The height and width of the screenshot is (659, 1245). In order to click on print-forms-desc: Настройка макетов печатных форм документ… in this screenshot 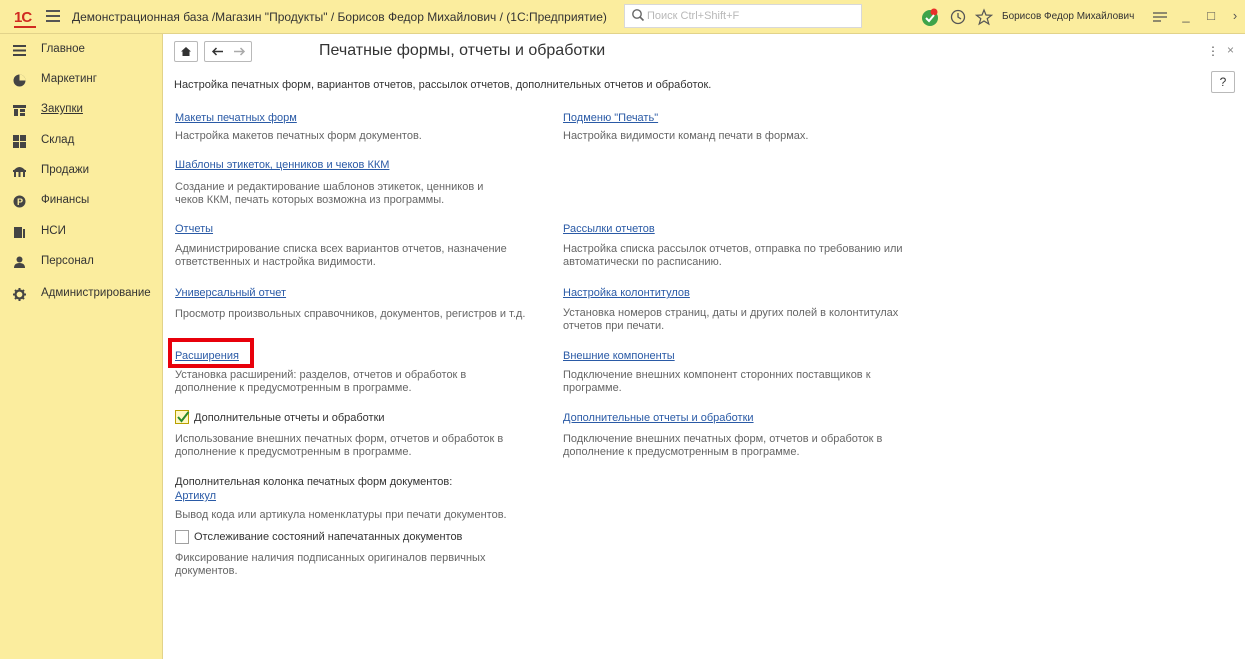, I will do `click(298, 136)`.